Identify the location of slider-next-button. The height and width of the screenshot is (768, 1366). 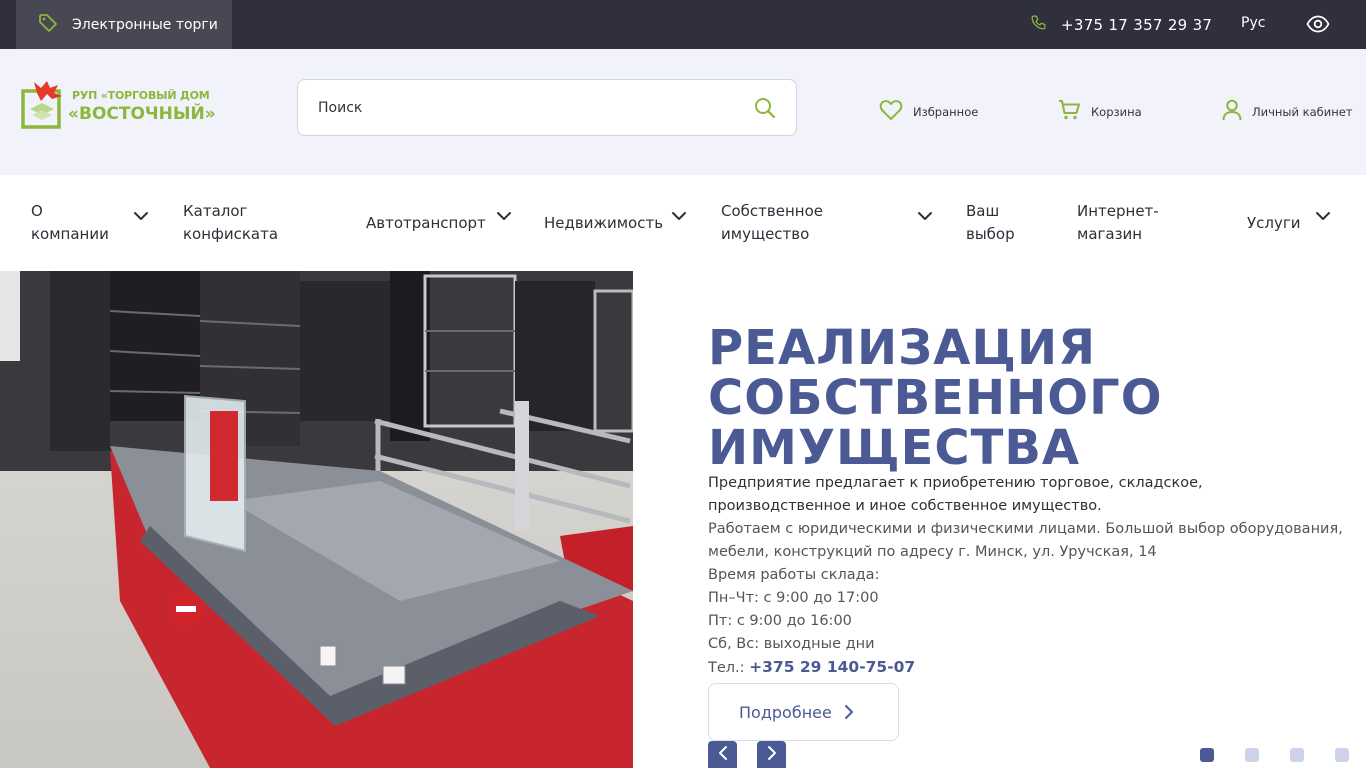
(771, 754).